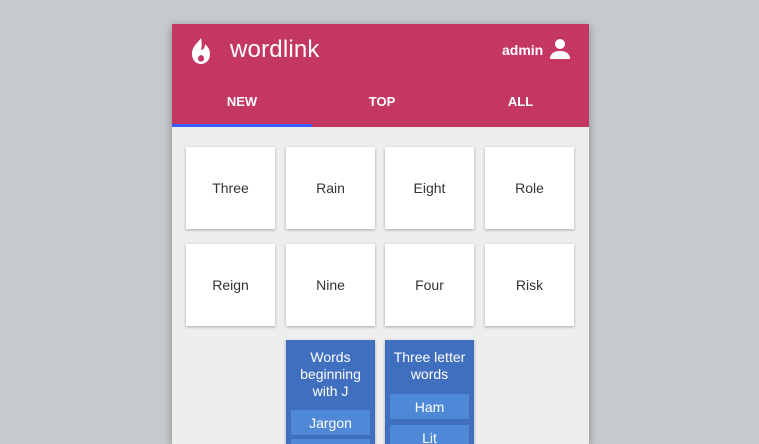  What do you see at coordinates (242, 125) in the screenshot?
I see `active-tab-indicator` at bounding box center [242, 125].